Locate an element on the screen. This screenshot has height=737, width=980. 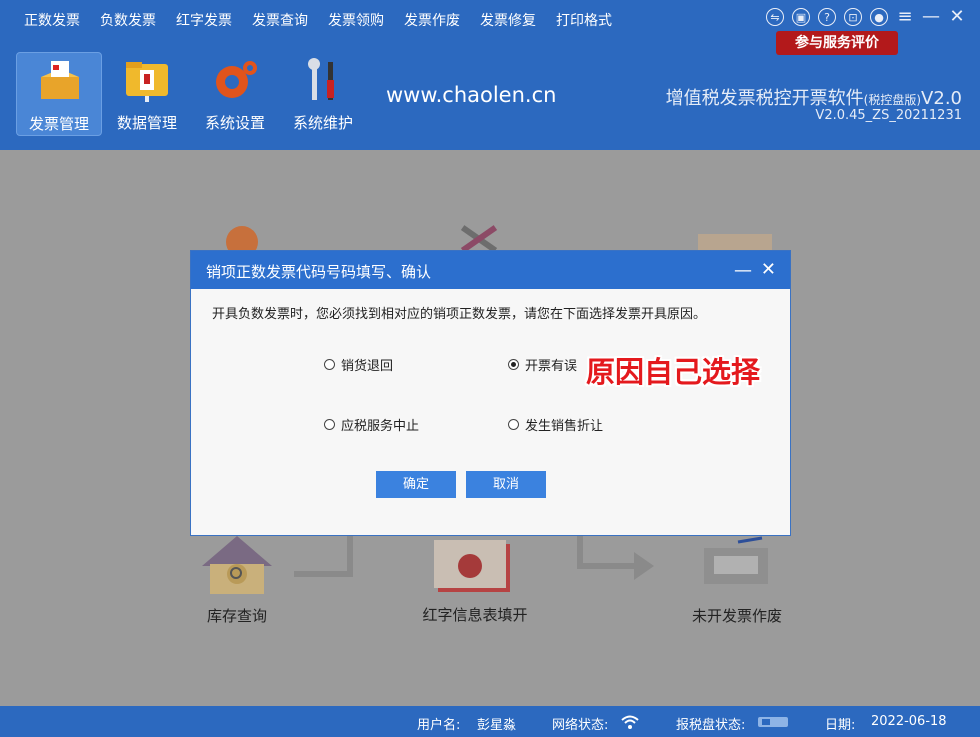
inventory-query-label: 库存查询 is located at coordinates (237, 615).